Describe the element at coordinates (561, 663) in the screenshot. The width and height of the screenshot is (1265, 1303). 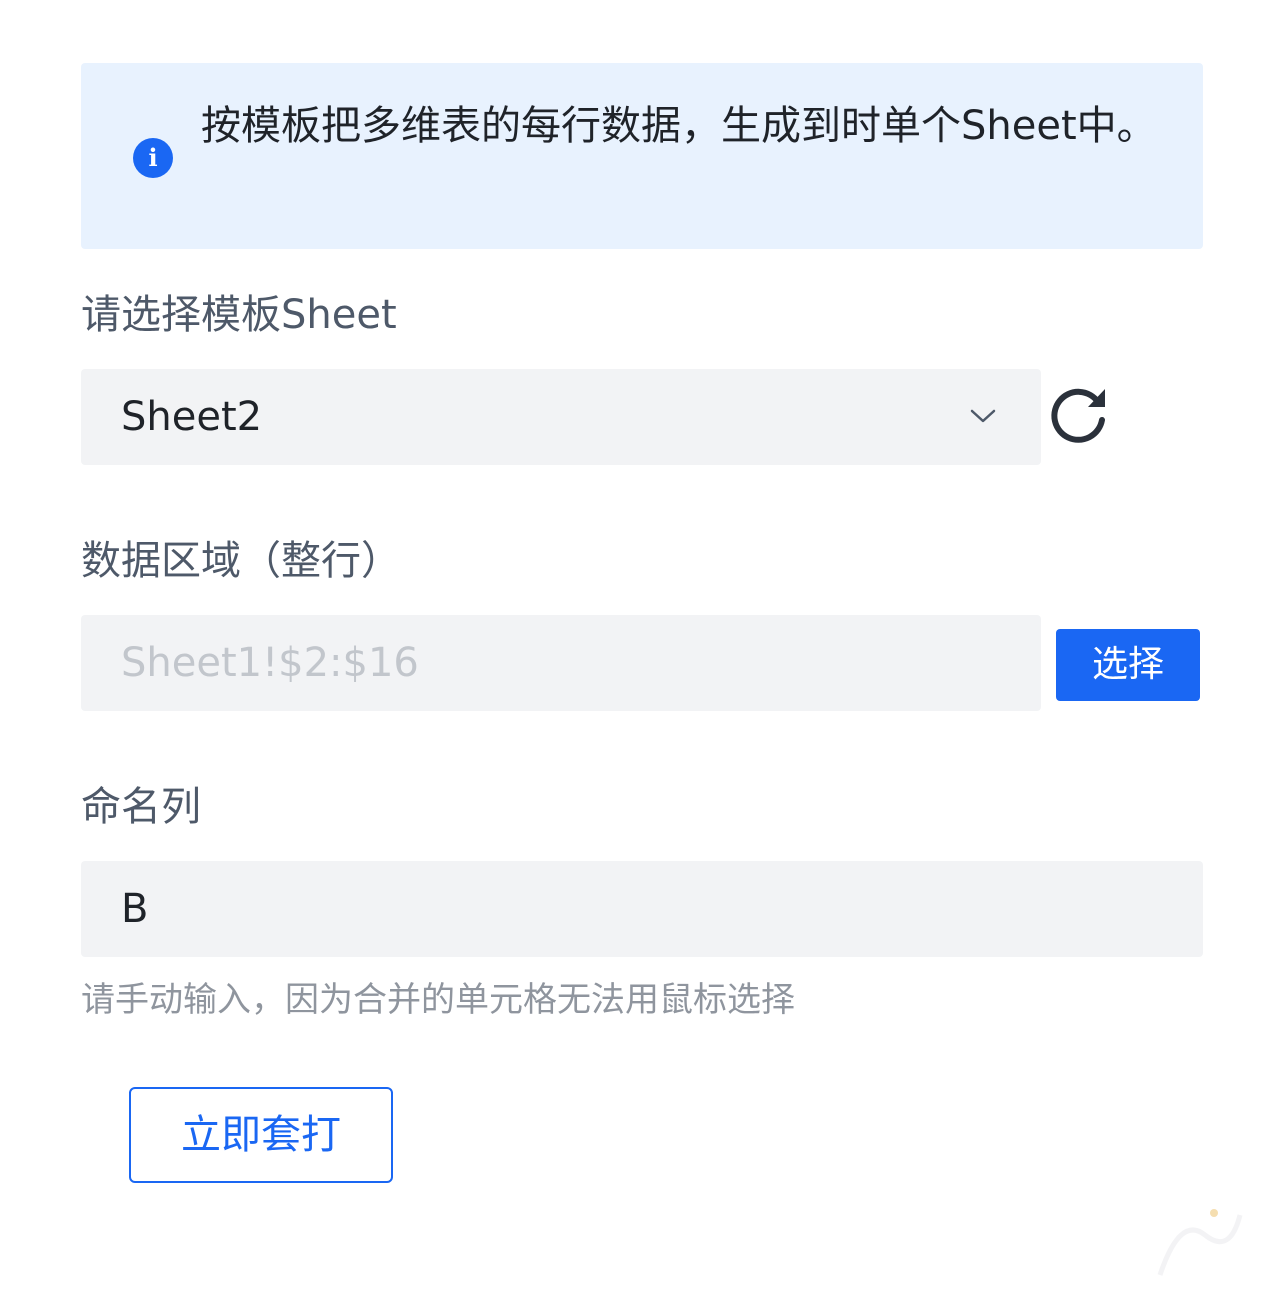
I see `data-range-input: Sheet1!$2:$16` at that location.